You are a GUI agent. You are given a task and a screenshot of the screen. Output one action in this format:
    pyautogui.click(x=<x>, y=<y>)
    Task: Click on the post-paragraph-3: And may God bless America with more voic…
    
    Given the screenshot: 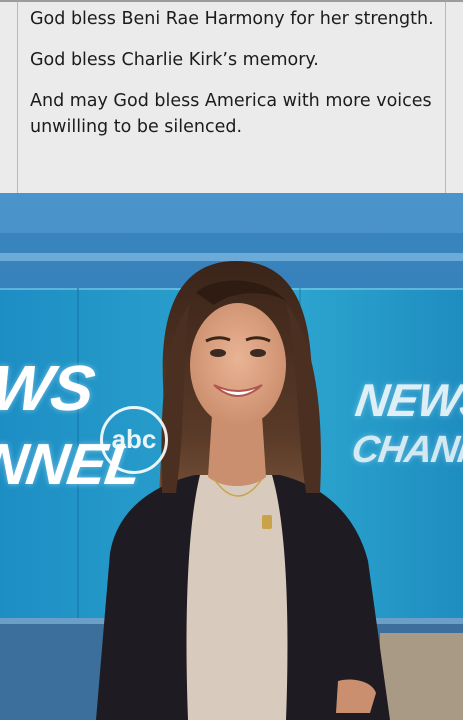 What is the action you would take?
    pyautogui.click(x=231, y=114)
    